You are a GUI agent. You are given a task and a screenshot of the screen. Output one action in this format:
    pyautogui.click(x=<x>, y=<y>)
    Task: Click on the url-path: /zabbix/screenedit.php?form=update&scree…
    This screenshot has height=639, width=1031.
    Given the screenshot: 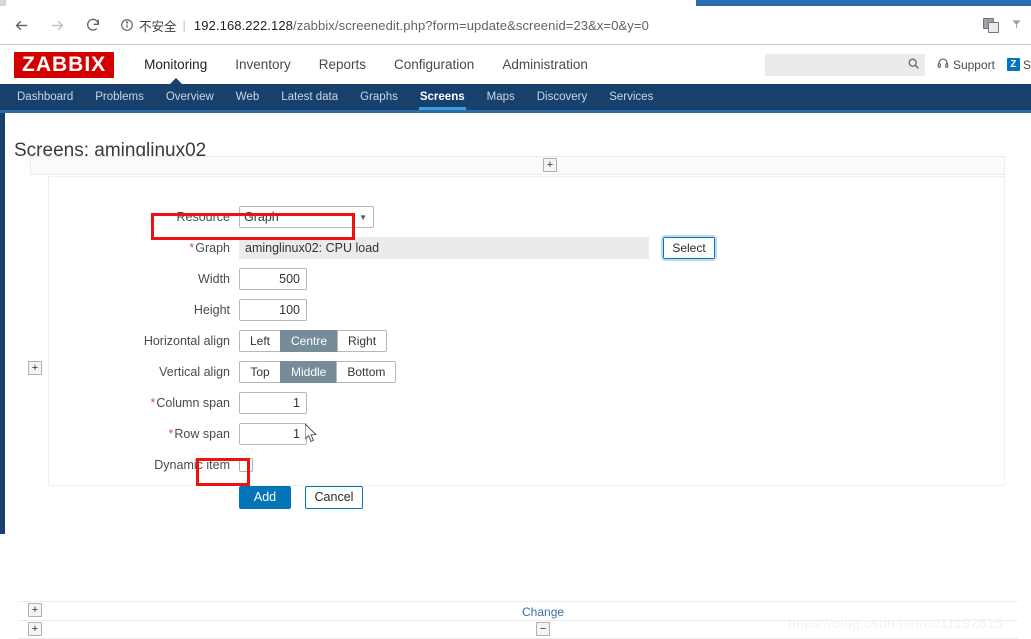 What is the action you would take?
    pyautogui.click(x=471, y=25)
    